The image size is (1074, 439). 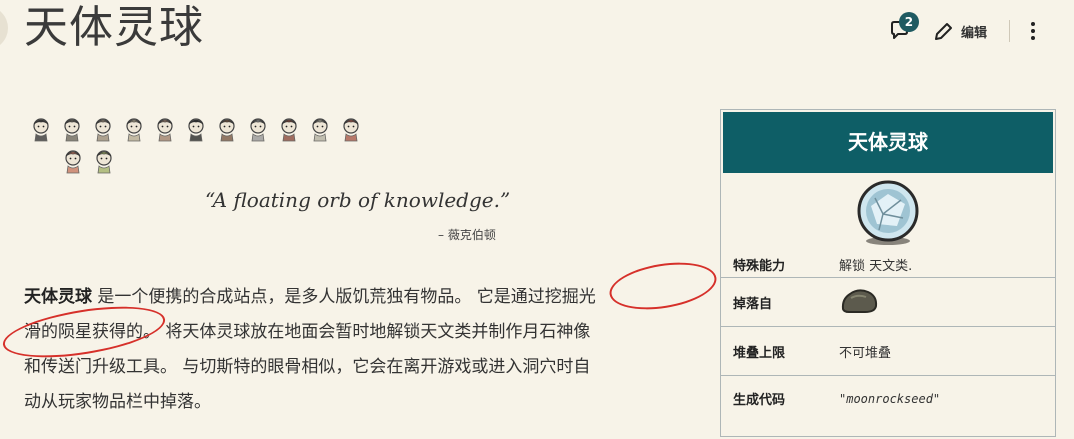 I want to click on infobox-row-stack-limit: 堆叠上限 不可堆叠, so click(x=888, y=350).